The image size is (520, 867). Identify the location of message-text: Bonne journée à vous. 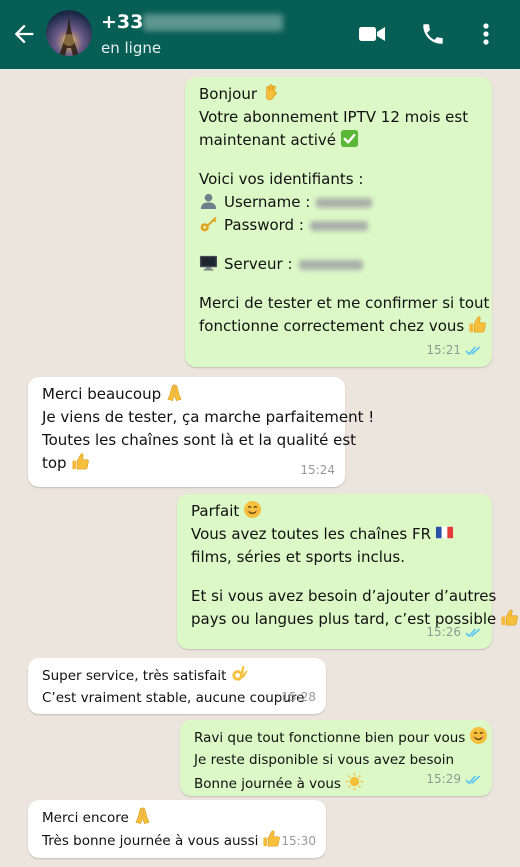
(267, 784).